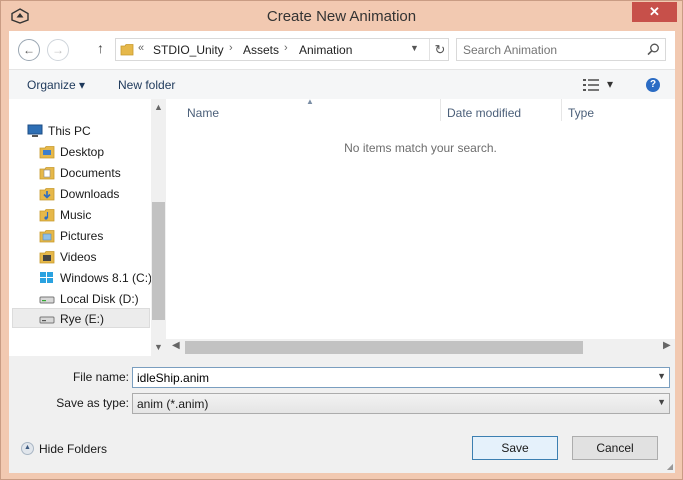 The image size is (683, 480). What do you see at coordinates (27, 449) in the screenshot?
I see `chevron-up-icon: ▲` at bounding box center [27, 449].